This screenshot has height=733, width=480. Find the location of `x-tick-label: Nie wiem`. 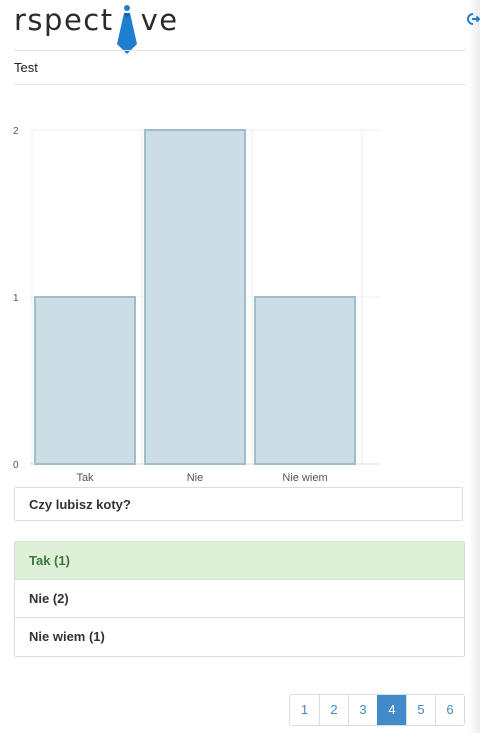

x-tick-label: Nie wiem is located at coordinates (304, 478).